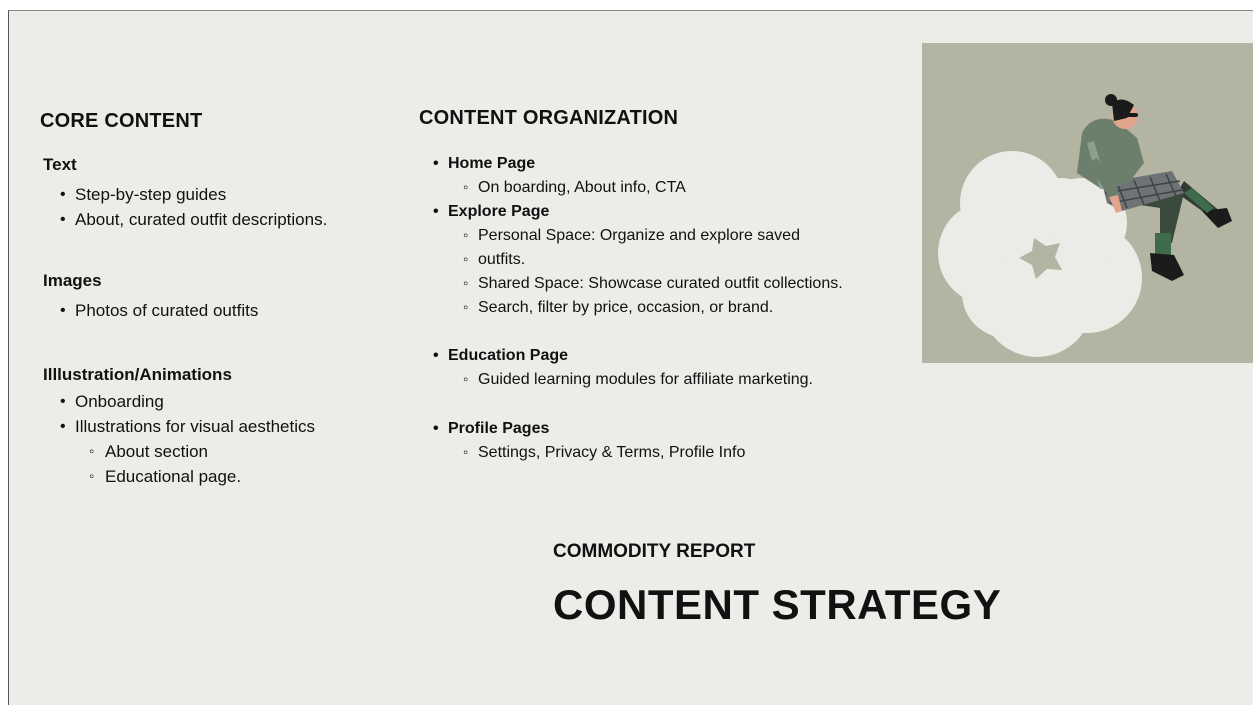 This screenshot has height=705, width=1253. I want to click on illustration-section-title: Illlustration/Animations, so click(137, 374).